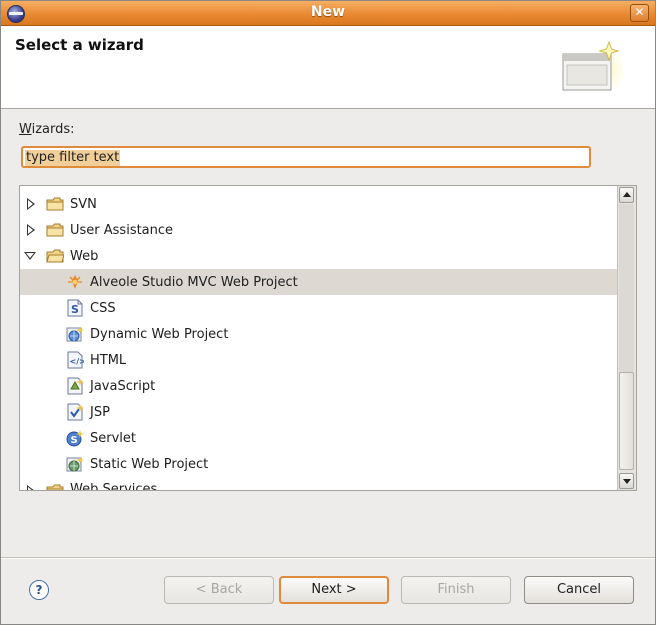 This screenshot has width=656, height=625. Describe the element at coordinates (319, 485) in the screenshot. I see `tree-item-web-services: Web Services` at that location.